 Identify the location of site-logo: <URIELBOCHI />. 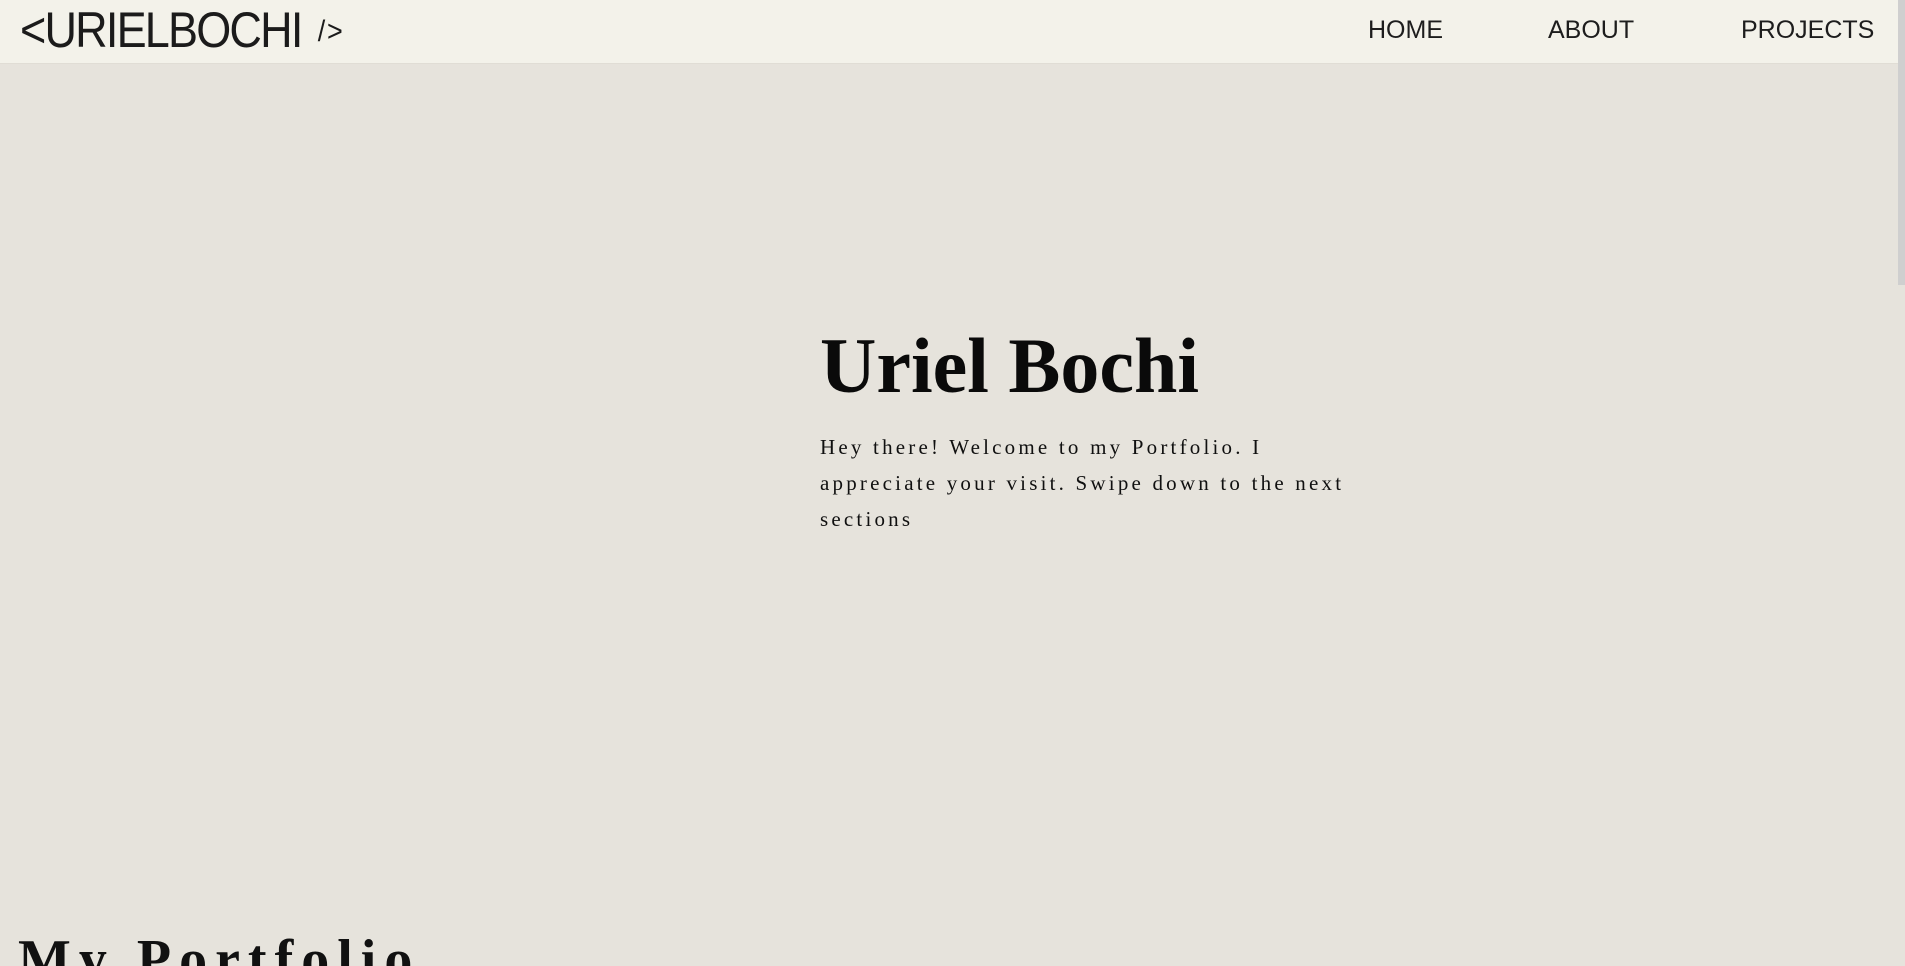
(182, 30).